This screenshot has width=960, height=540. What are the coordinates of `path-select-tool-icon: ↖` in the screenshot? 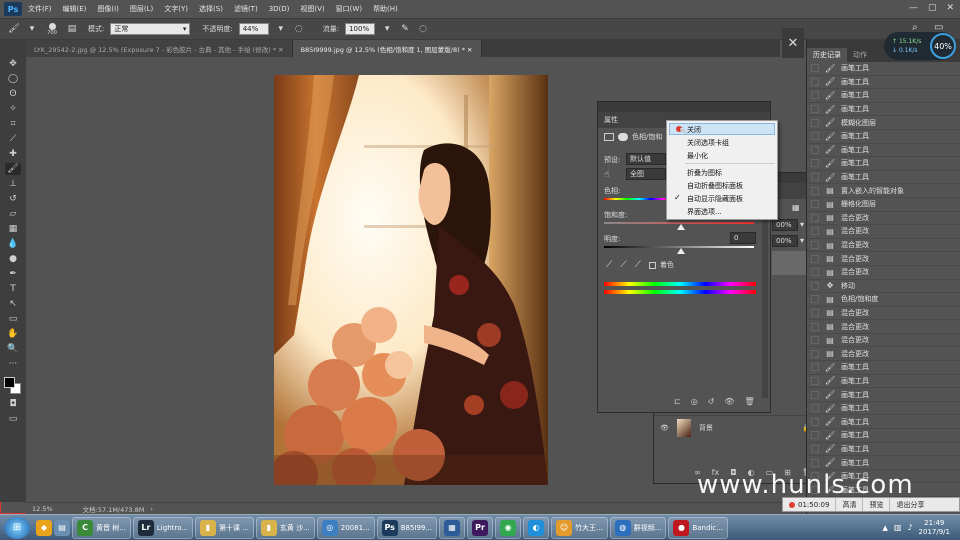 It's located at (13, 304).